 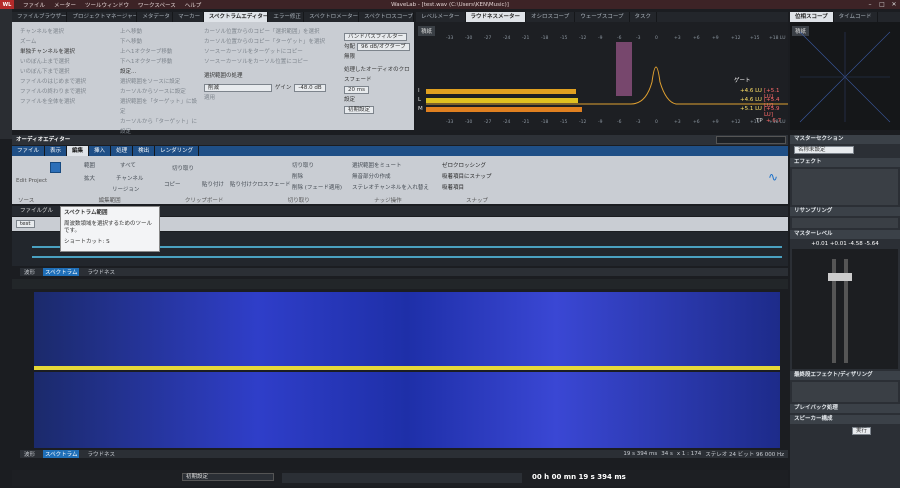 I want to click on ribbon-tab-detect: 検出, so click(x=144, y=151).